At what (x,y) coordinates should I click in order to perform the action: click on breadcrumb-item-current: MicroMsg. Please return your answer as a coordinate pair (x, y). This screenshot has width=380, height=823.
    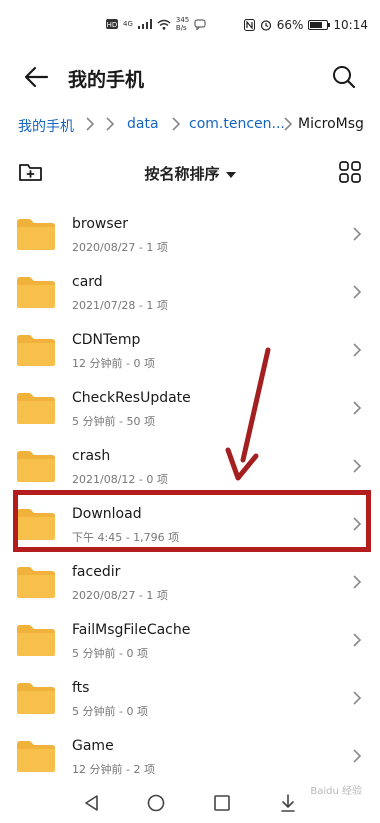
    Looking at the image, I should click on (331, 124).